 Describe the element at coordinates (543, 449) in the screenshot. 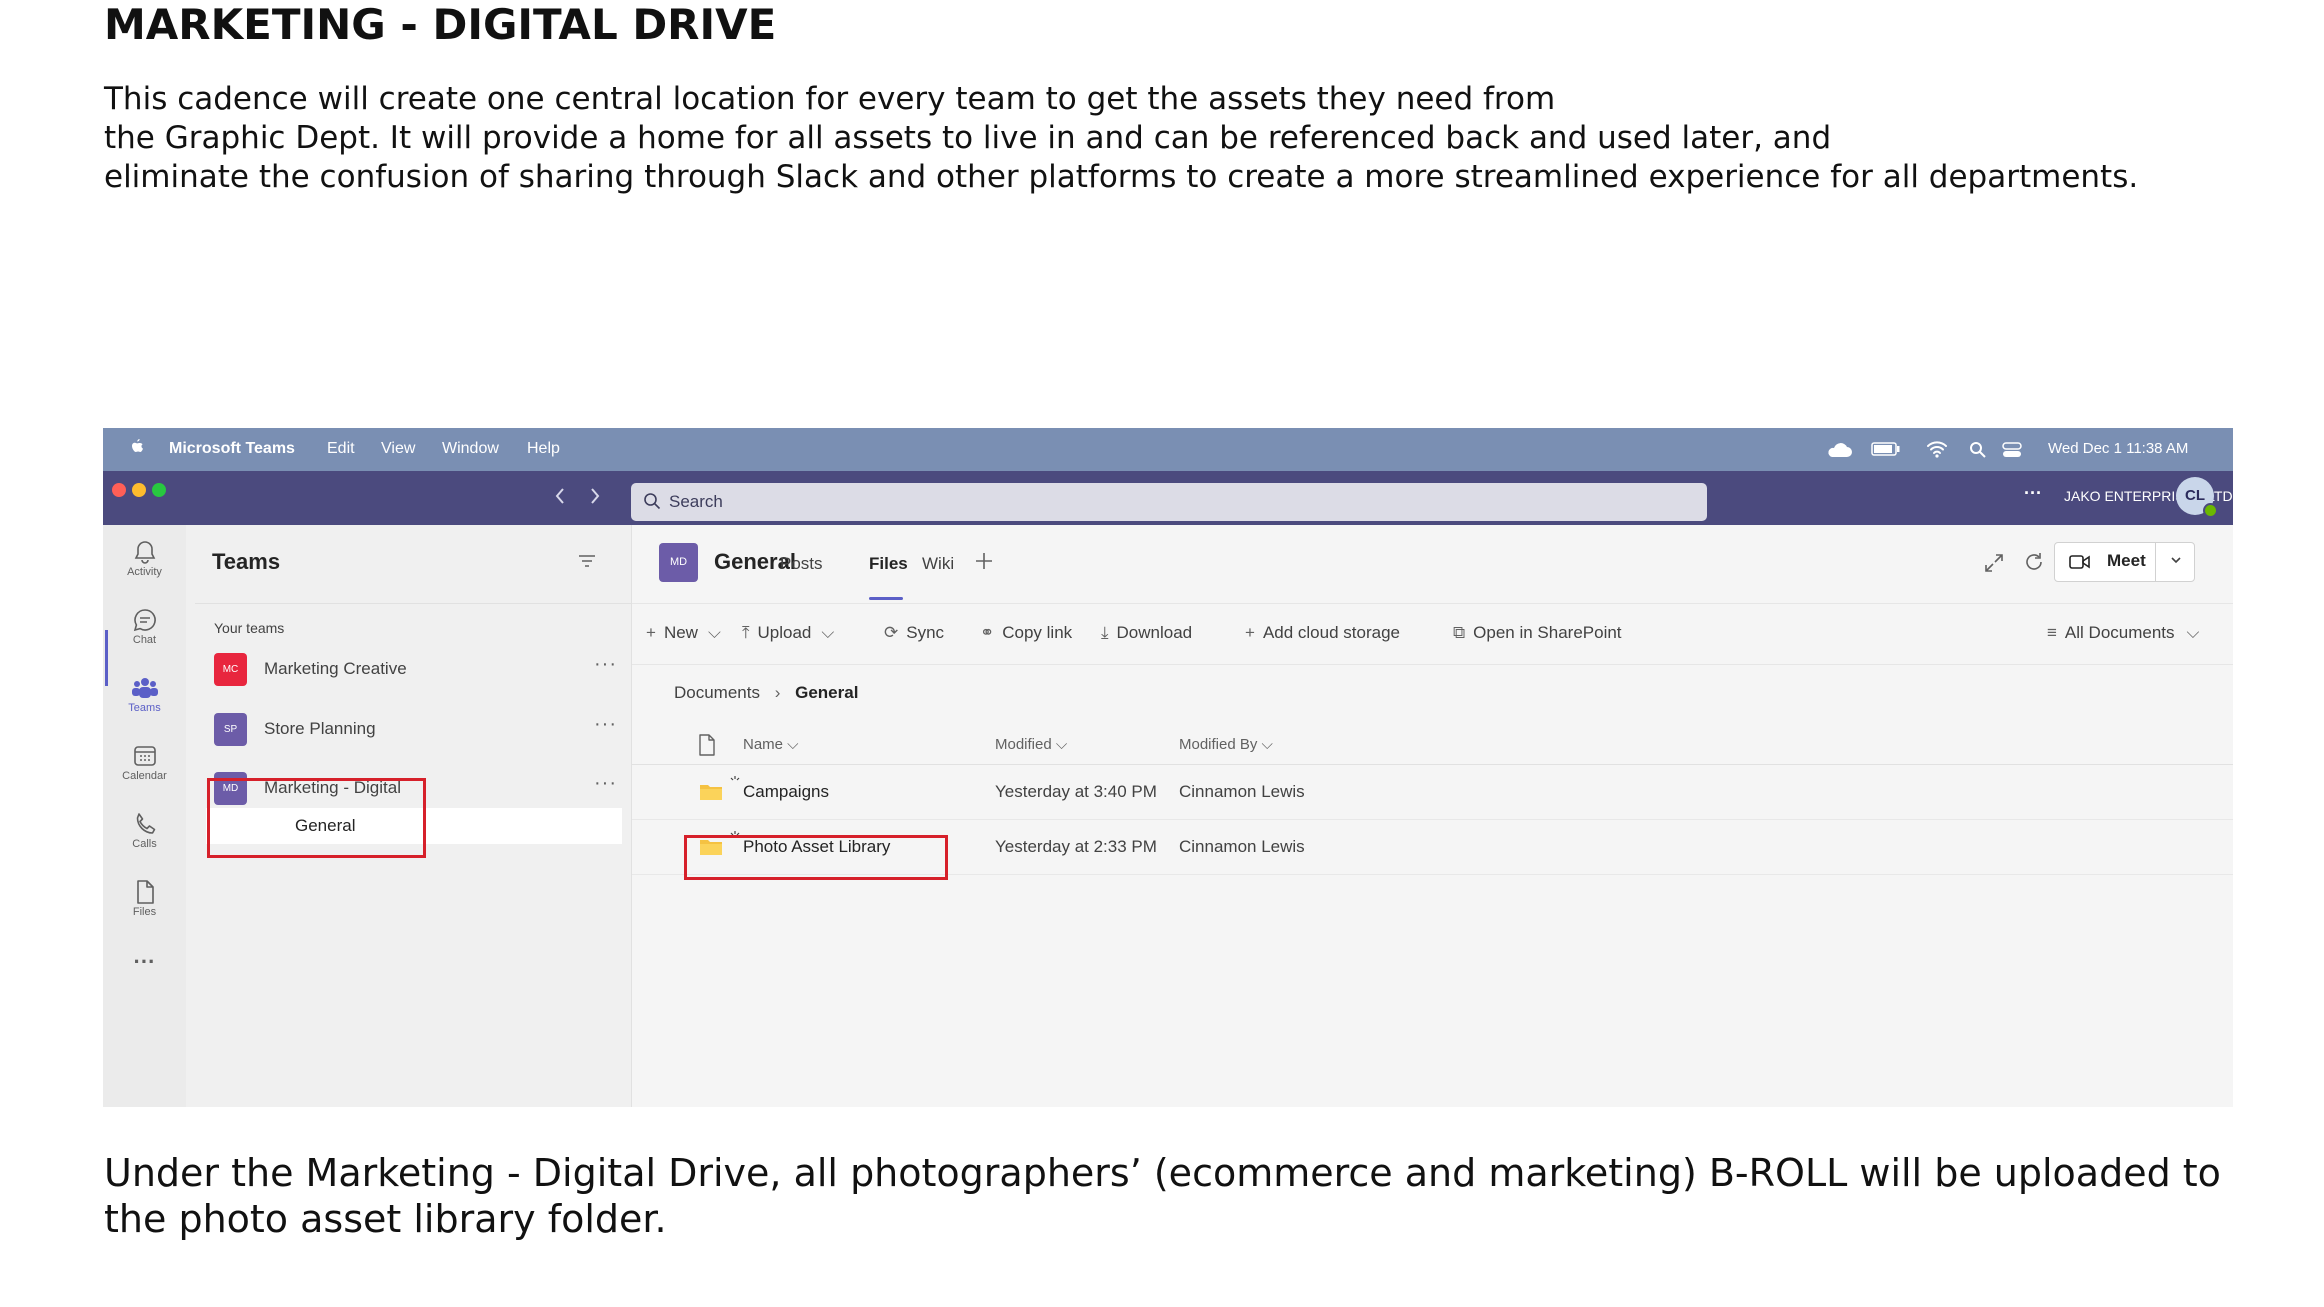

I see `menu-help: Help` at that location.